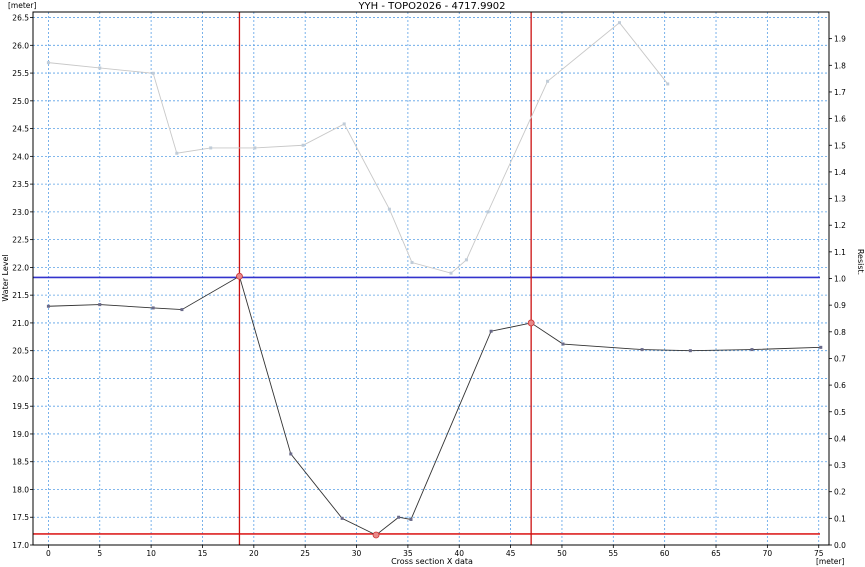 The height and width of the screenshot is (567, 865). Describe the element at coordinates (20, 184) in the screenshot. I see `y-tick-label: 23.5` at that location.